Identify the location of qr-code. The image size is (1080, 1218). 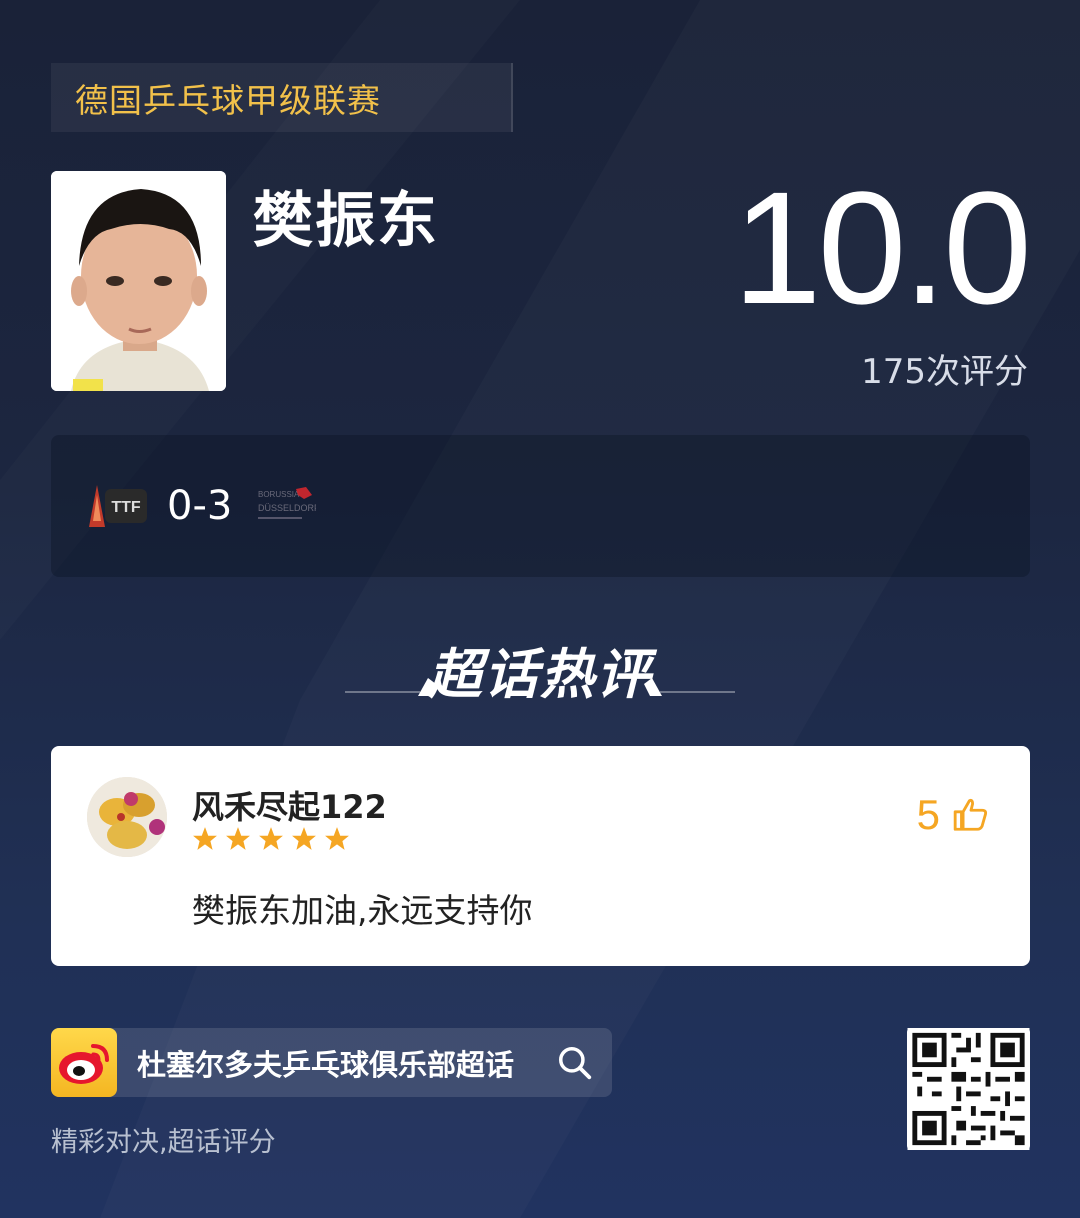
(968, 1089).